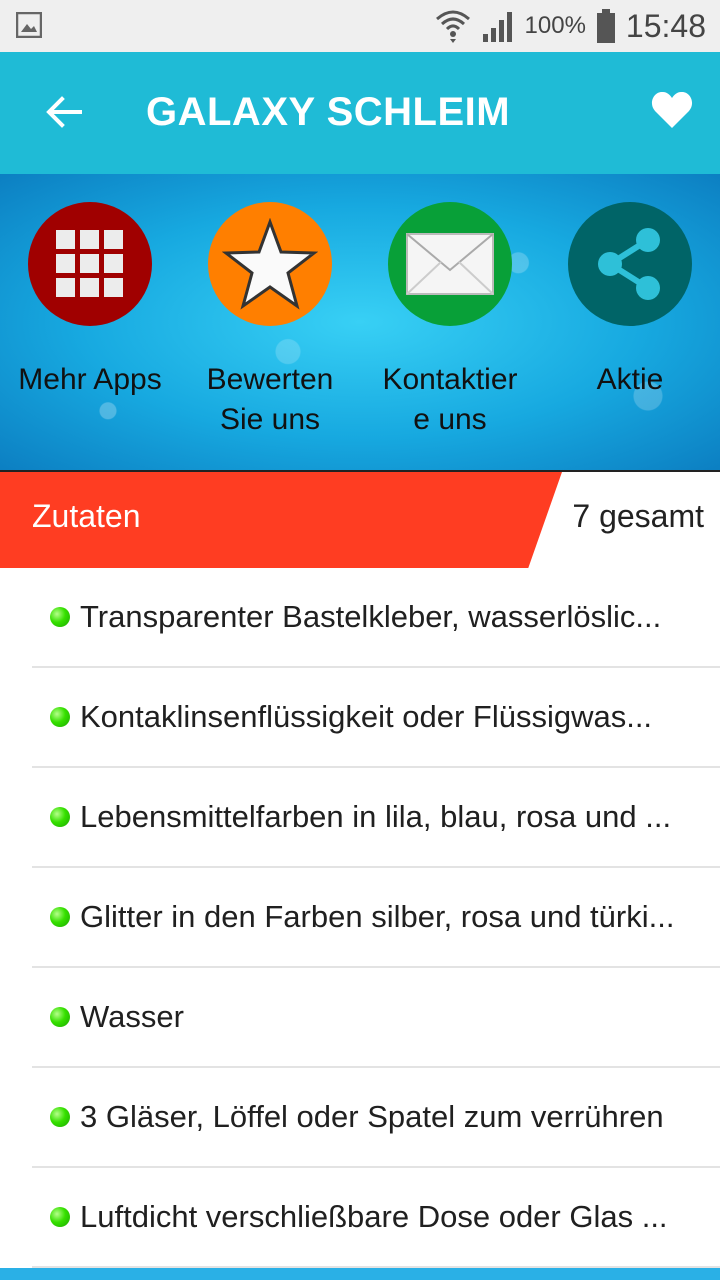 The image size is (720, 1280). What do you see at coordinates (64, 112) in the screenshot?
I see `arrow-left-icon` at bounding box center [64, 112].